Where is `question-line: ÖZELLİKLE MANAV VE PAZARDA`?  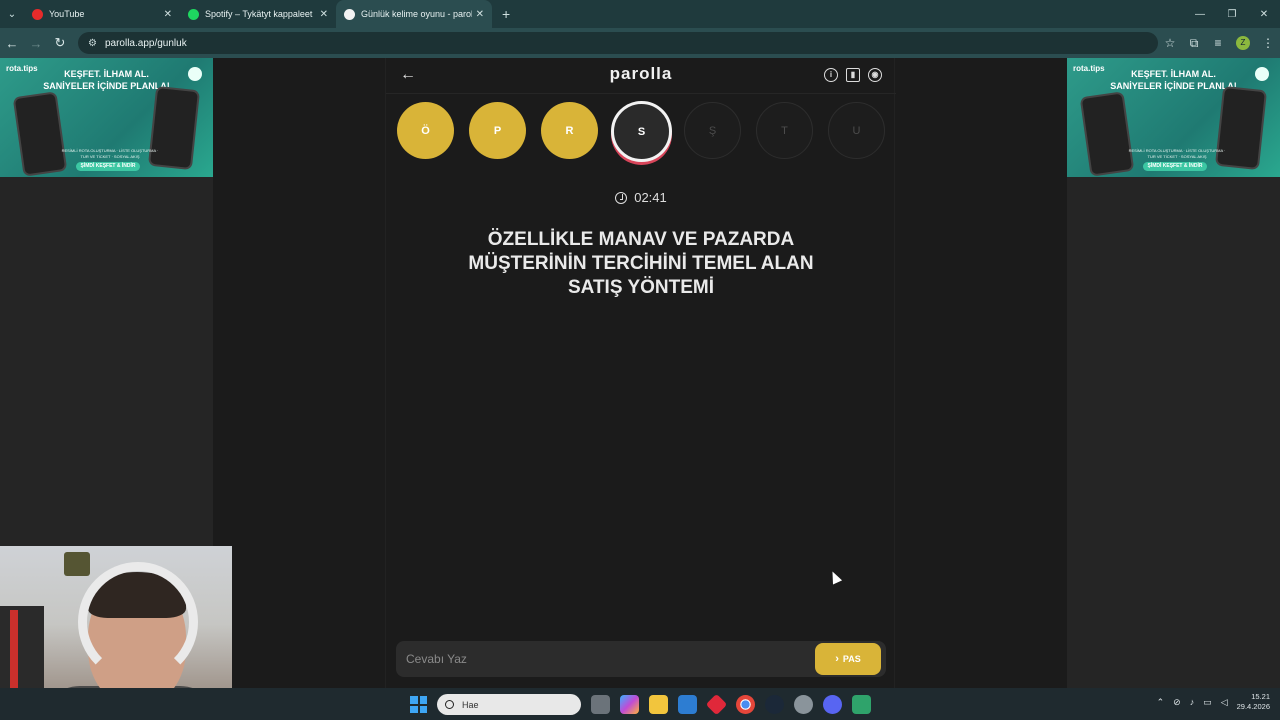 question-line: ÖZELLİKLE MANAV VE PAZARDA is located at coordinates (641, 239).